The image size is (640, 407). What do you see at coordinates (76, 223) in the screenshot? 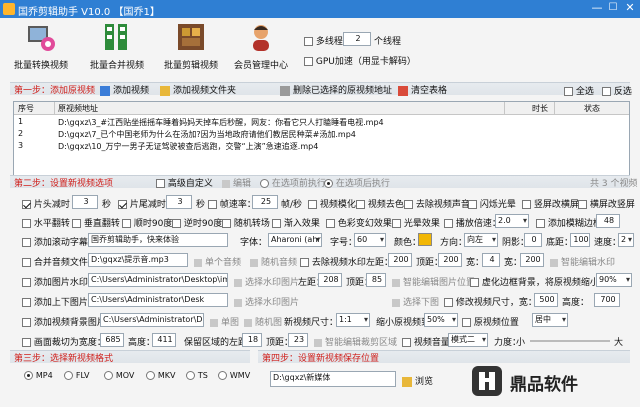
I see `vflip-checkbox` at bounding box center [76, 223].